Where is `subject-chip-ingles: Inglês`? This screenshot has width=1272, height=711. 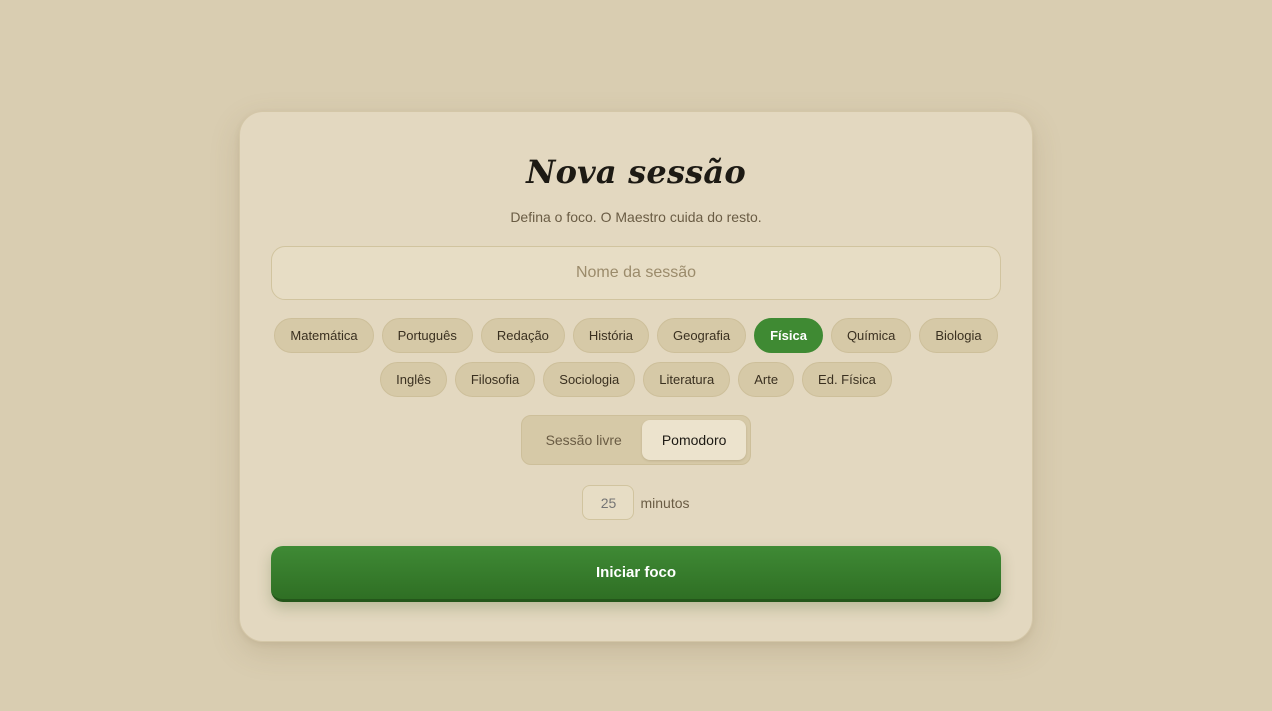
subject-chip-ingles: Inglês is located at coordinates (413, 379).